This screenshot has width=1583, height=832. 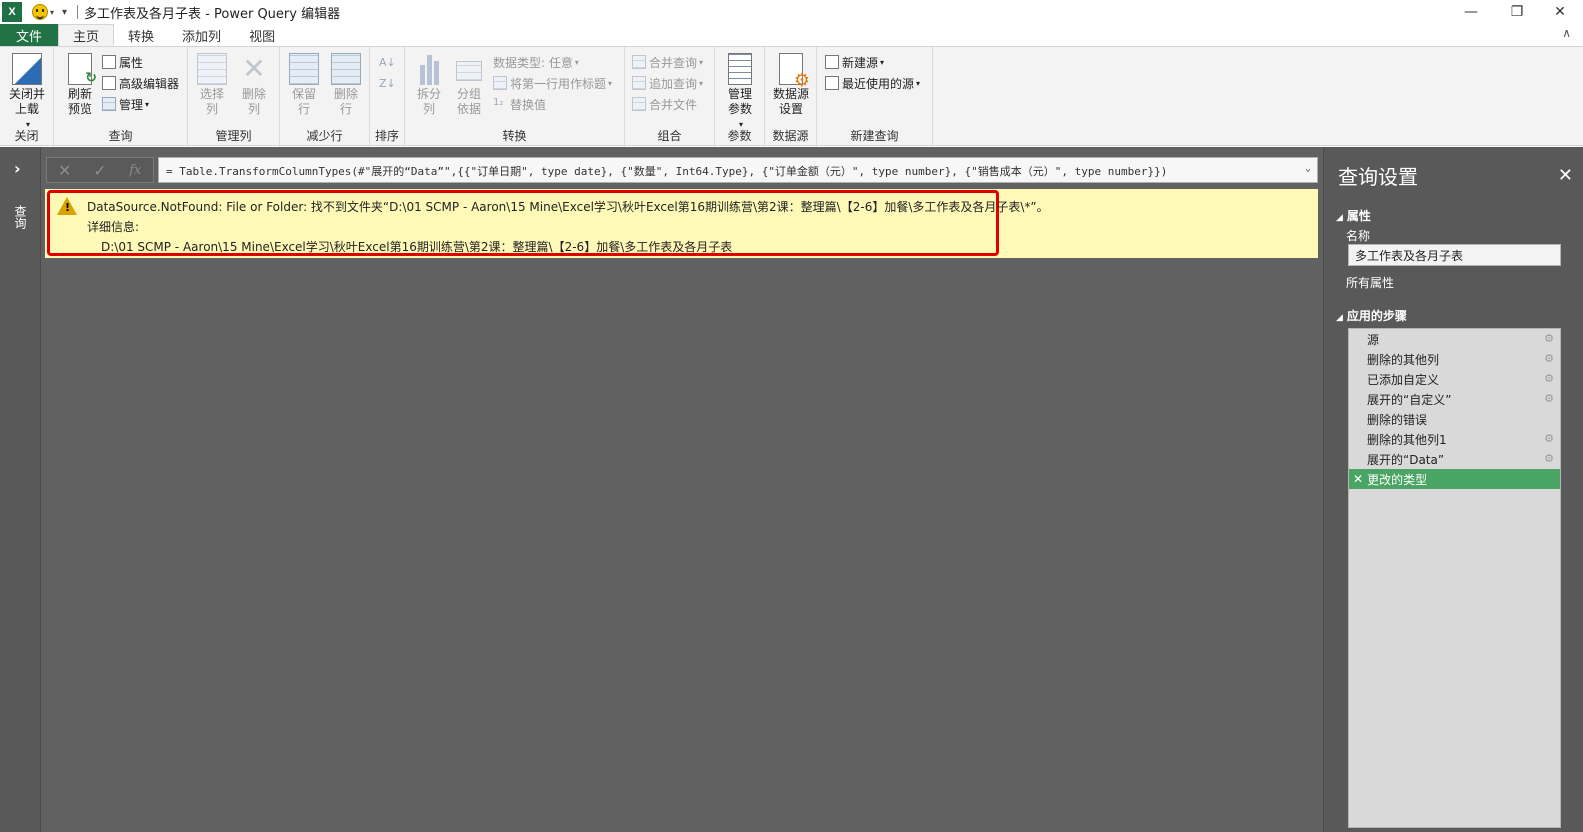 What do you see at coordinates (1308, 168) in the screenshot?
I see `chevron-down-icon: ⌄` at bounding box center [1308, 168].